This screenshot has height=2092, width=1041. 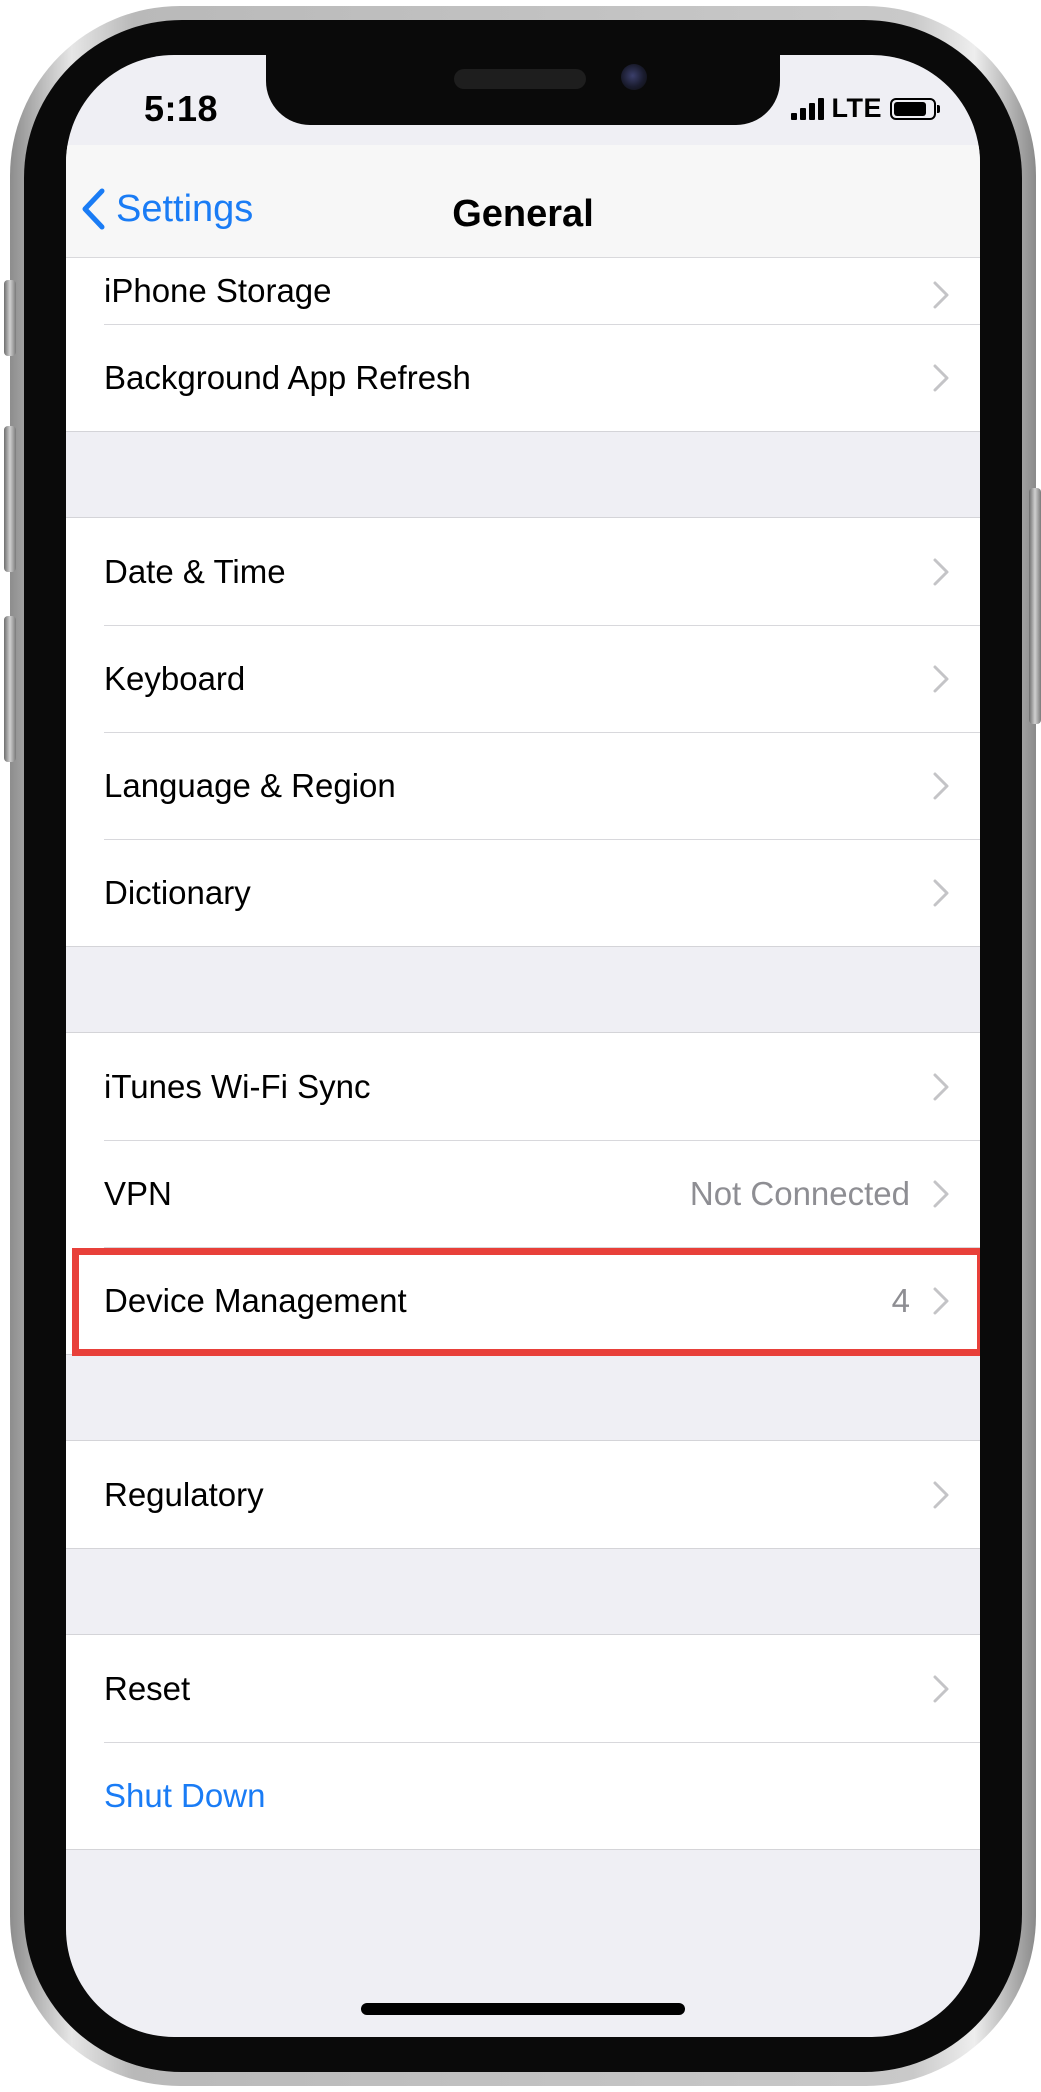 What do you see at coordinates (523, 291) in the screenshot?
I see `row-iphone-storage: iPhone Storage` at bounding box center [523, 291].